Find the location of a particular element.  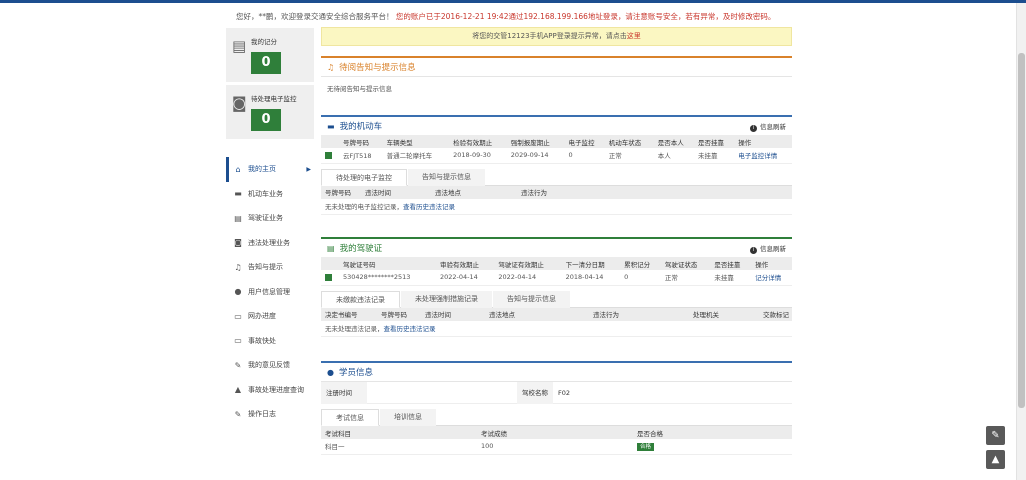

column-header: 检验有效期止 is located at coordinates (478, 141).